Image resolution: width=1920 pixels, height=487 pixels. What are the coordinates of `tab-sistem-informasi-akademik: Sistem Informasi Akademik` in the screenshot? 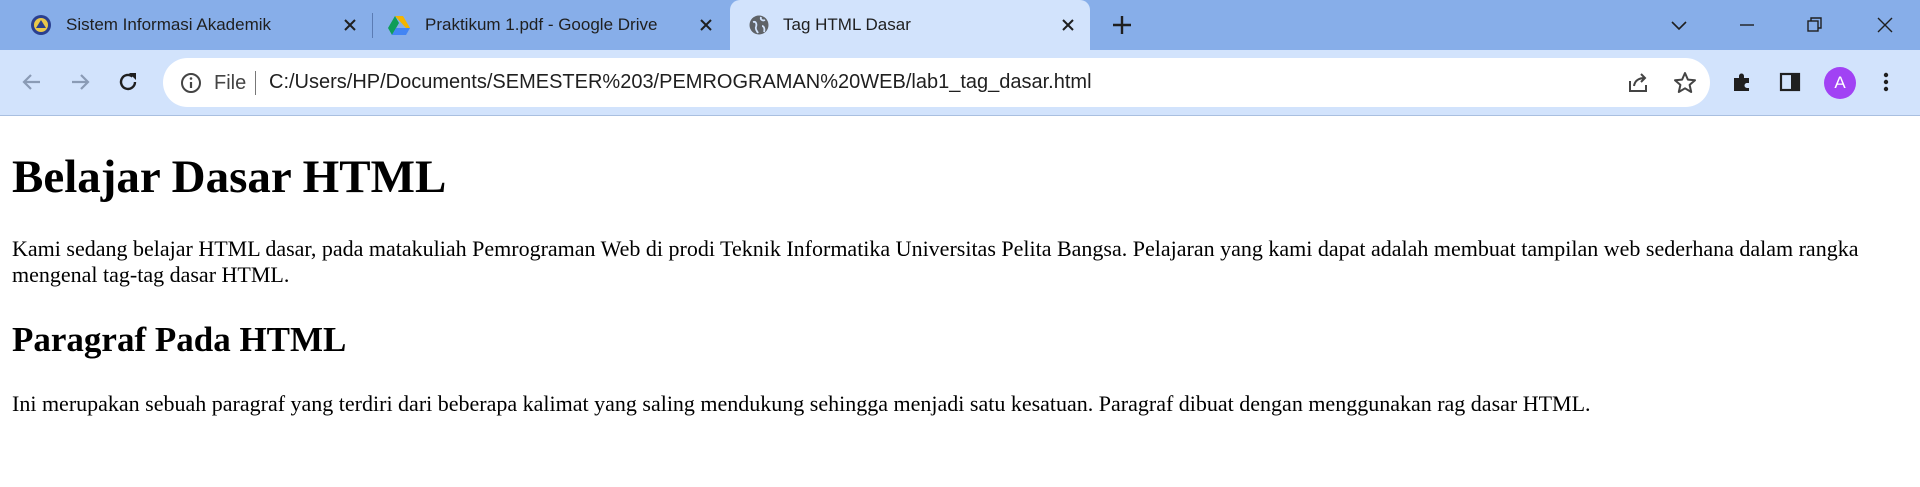 It's located at (186, 25).